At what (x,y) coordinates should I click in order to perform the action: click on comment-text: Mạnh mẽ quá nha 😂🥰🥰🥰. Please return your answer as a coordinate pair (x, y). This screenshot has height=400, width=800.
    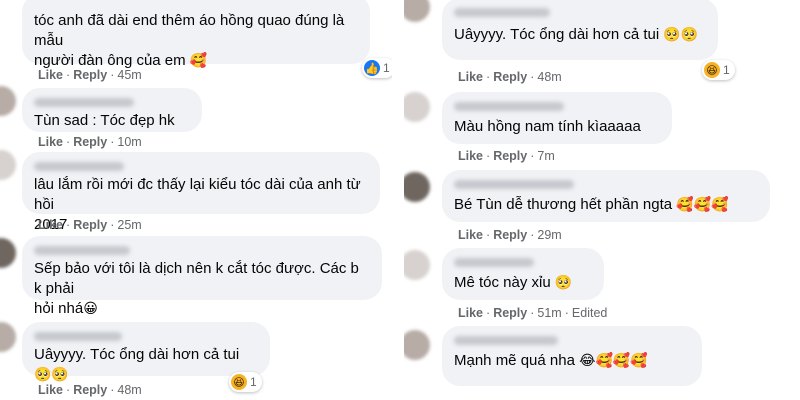
    Looking at the image, I should click on (551, 360).